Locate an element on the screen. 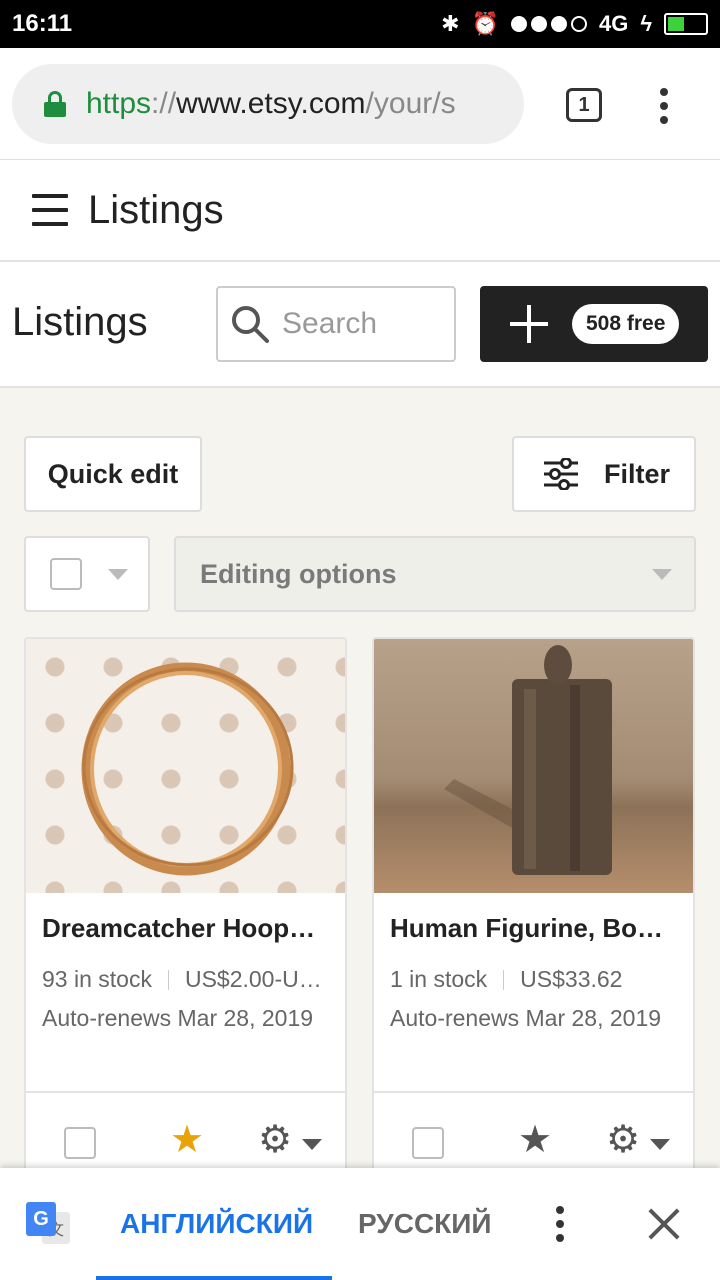  listing-meta: 1 in stock US$33.62 is located at coordinates (533, 979).